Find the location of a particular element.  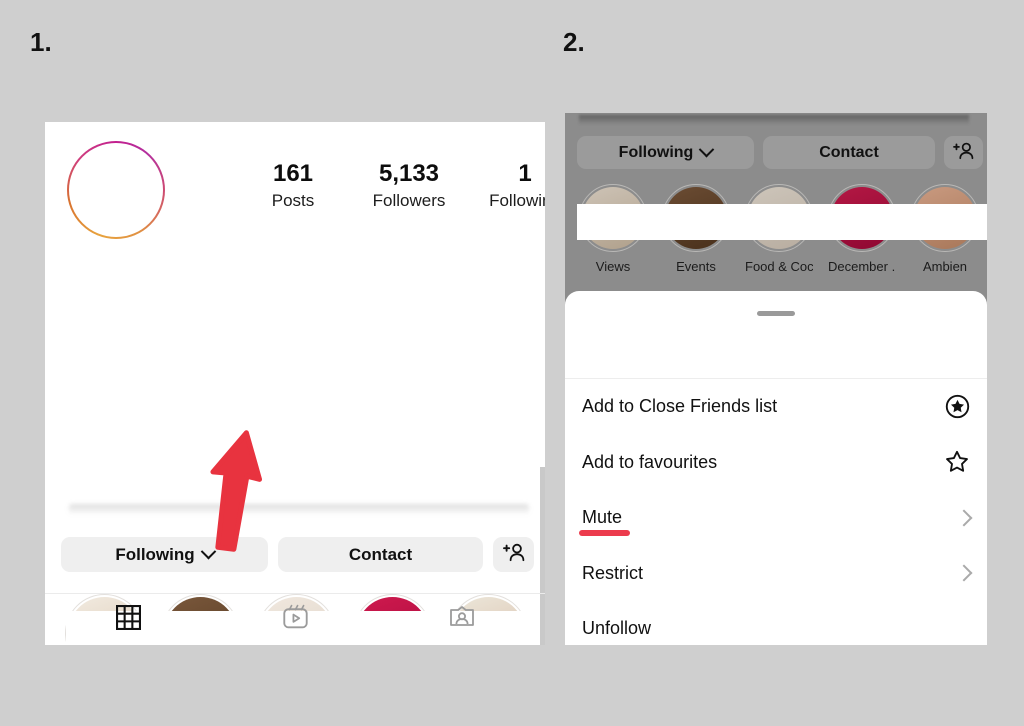

menu-item-close-friends: Add to Close Friends list is located at coordinates (776, 407).